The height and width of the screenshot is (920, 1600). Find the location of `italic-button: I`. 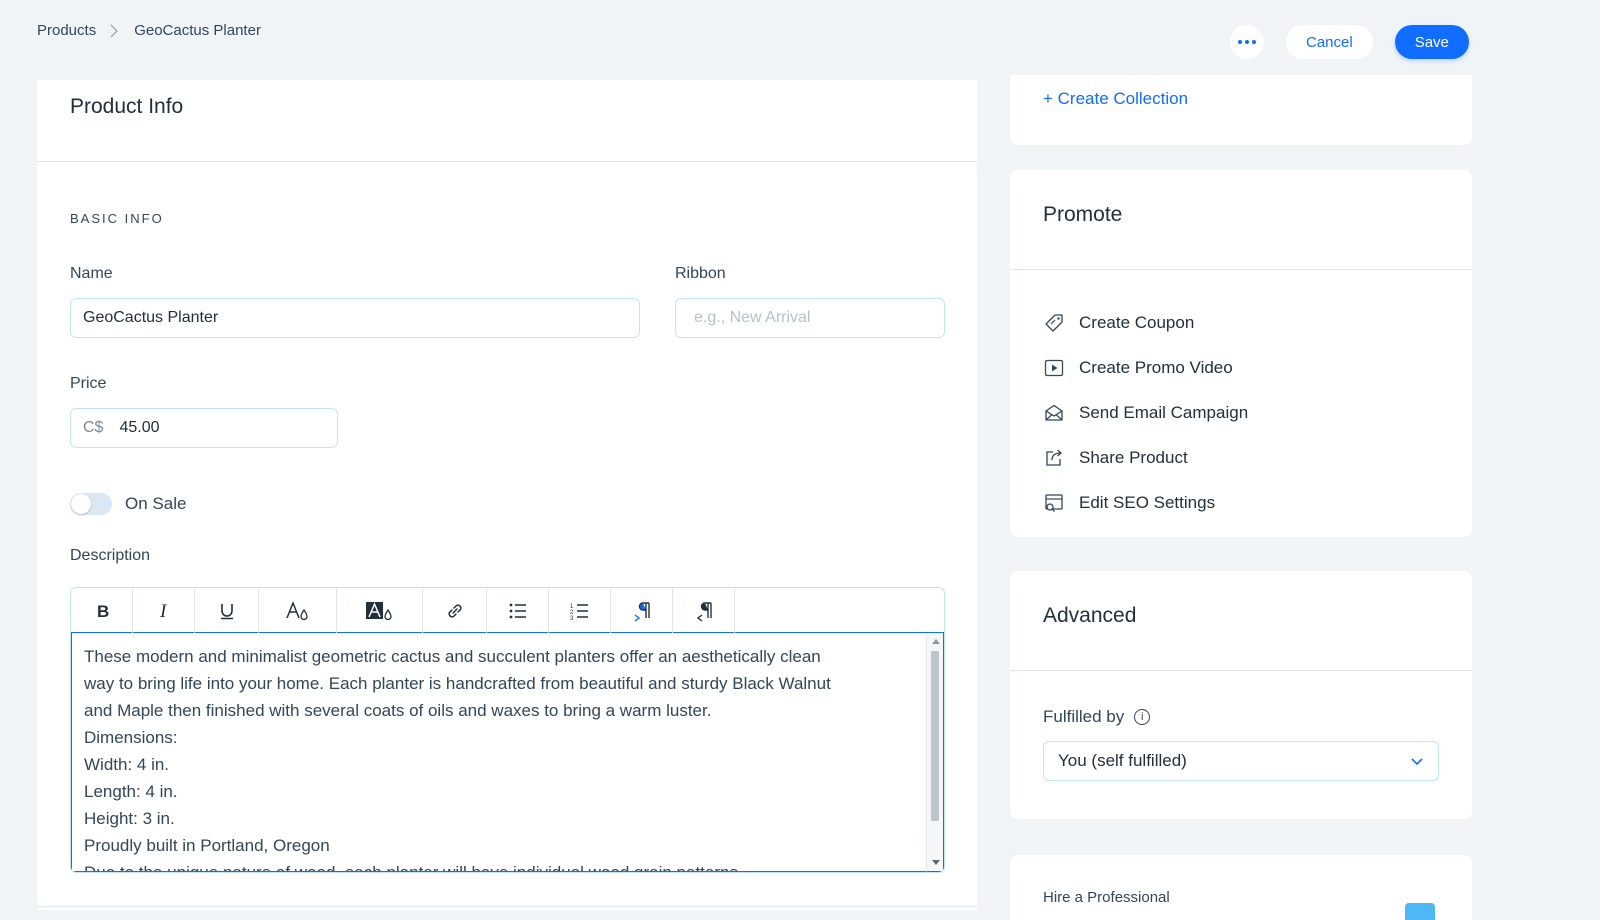

italic-button: I is located at coordinates (164, 610).